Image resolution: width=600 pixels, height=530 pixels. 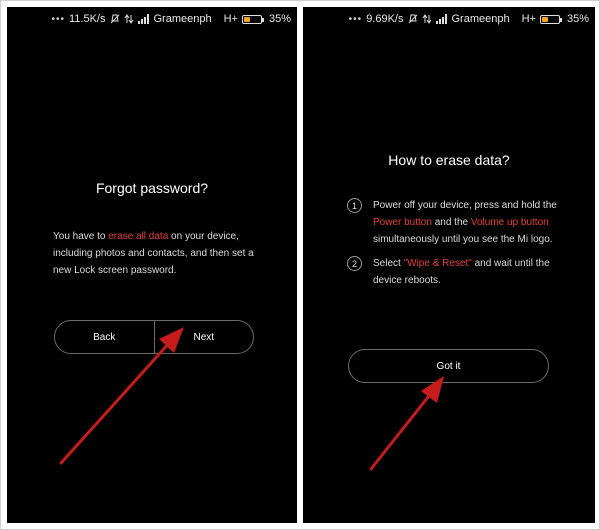 What do you see at coordinates (448, 366) in the screenshot?
I see `got-it-button: Got it` at bounding box center [448, 366].